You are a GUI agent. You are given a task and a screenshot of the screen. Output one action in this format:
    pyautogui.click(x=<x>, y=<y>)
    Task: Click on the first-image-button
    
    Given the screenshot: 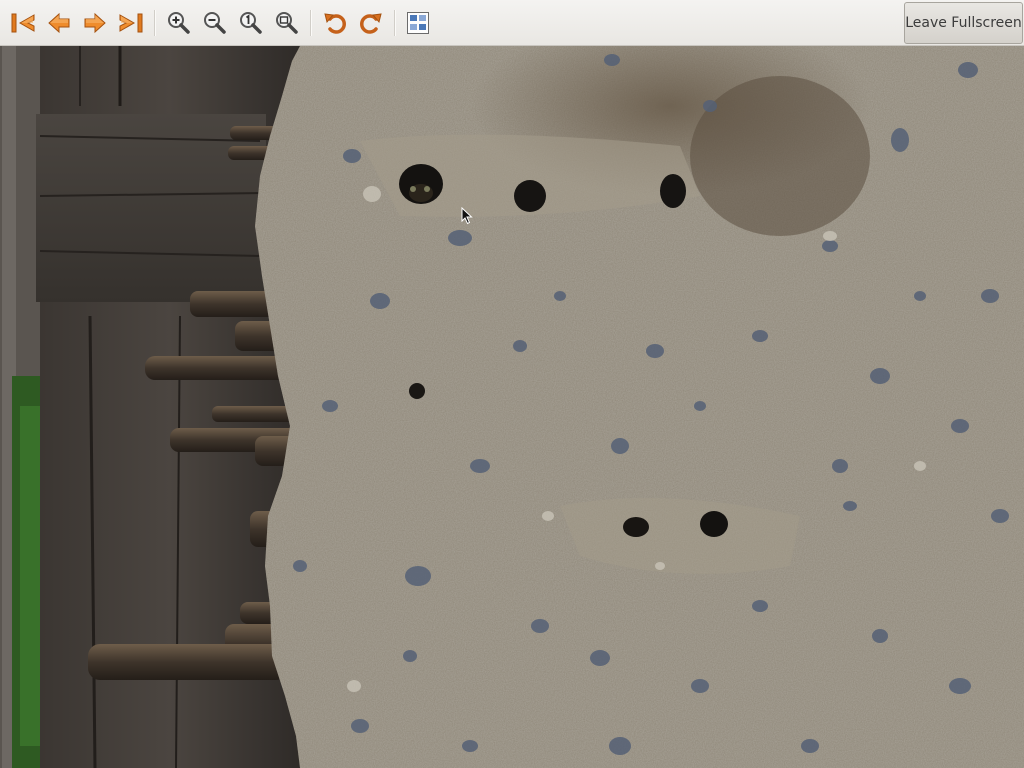 What is the action you would take?
    pyautogui.click(x=23, y=23)
    